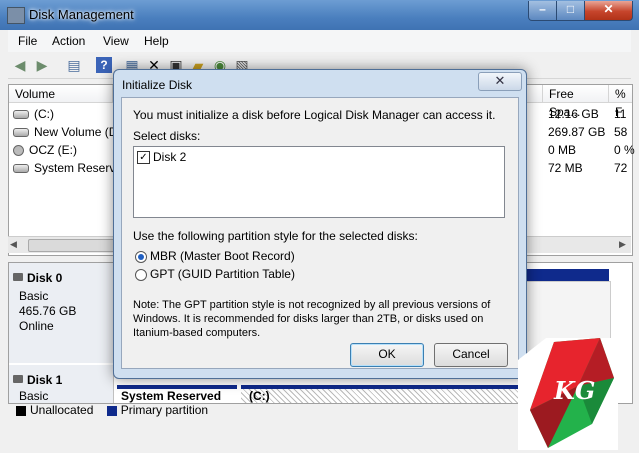 Image resolution: width=639 pixels, height=453 pixels. What do you see at coordinates (13, 244) in the screenshot?
I see `scroll-left-icon: ◀` at bounding box center [13, 244].